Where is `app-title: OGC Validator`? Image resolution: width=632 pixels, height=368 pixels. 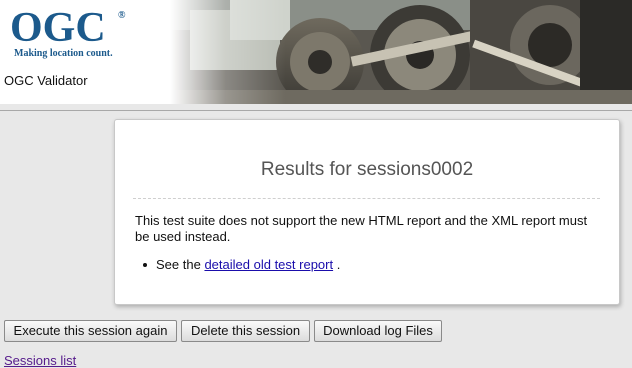 app-title: OGC Validator is located at coordinates (46, 80).